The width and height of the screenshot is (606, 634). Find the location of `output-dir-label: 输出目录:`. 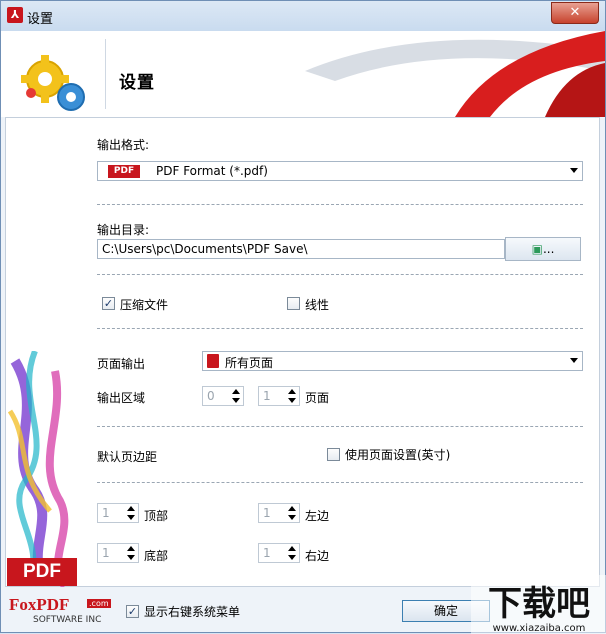

output-dir-label: 输出目录: is located at coordinates (123, 230).